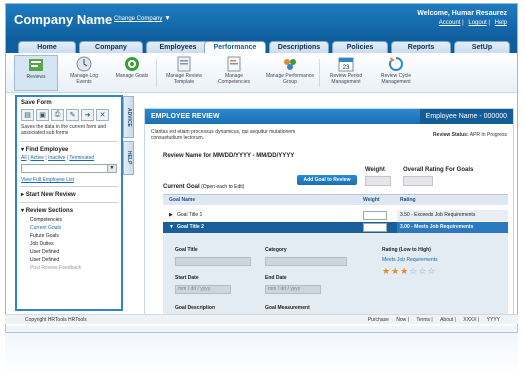 The width and height of the screenshot is (525, 390). Describe the element at coordinates (346, 73) in the screenshot. I see `review-period-management-tool: 23 Review Period Management` at that location.